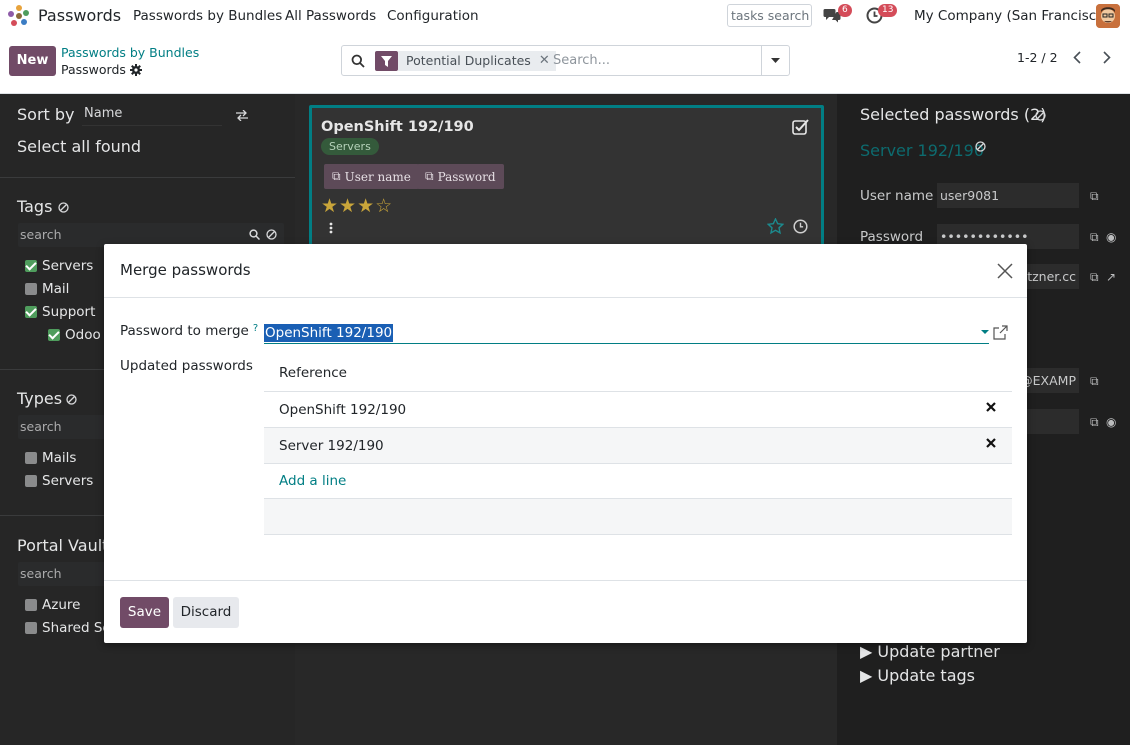 This screenshot has width=1130, height=745. What do you see at coordinates (61, 605) in the screenshot?
I see `vault-label: Azure` at bounding box center [61, 605].